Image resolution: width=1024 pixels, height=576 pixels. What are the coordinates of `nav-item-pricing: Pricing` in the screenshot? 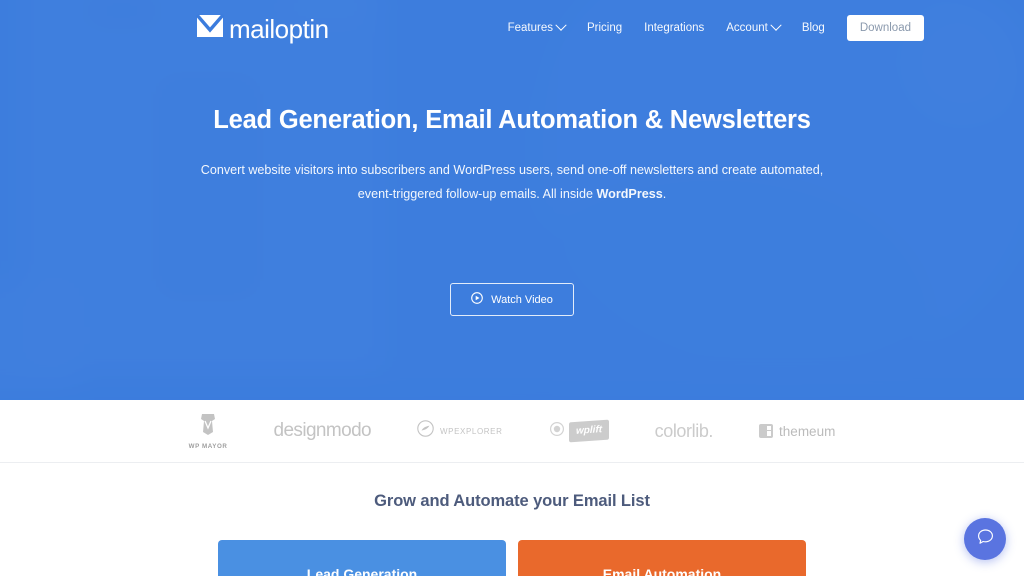 It's located at (604, 28).